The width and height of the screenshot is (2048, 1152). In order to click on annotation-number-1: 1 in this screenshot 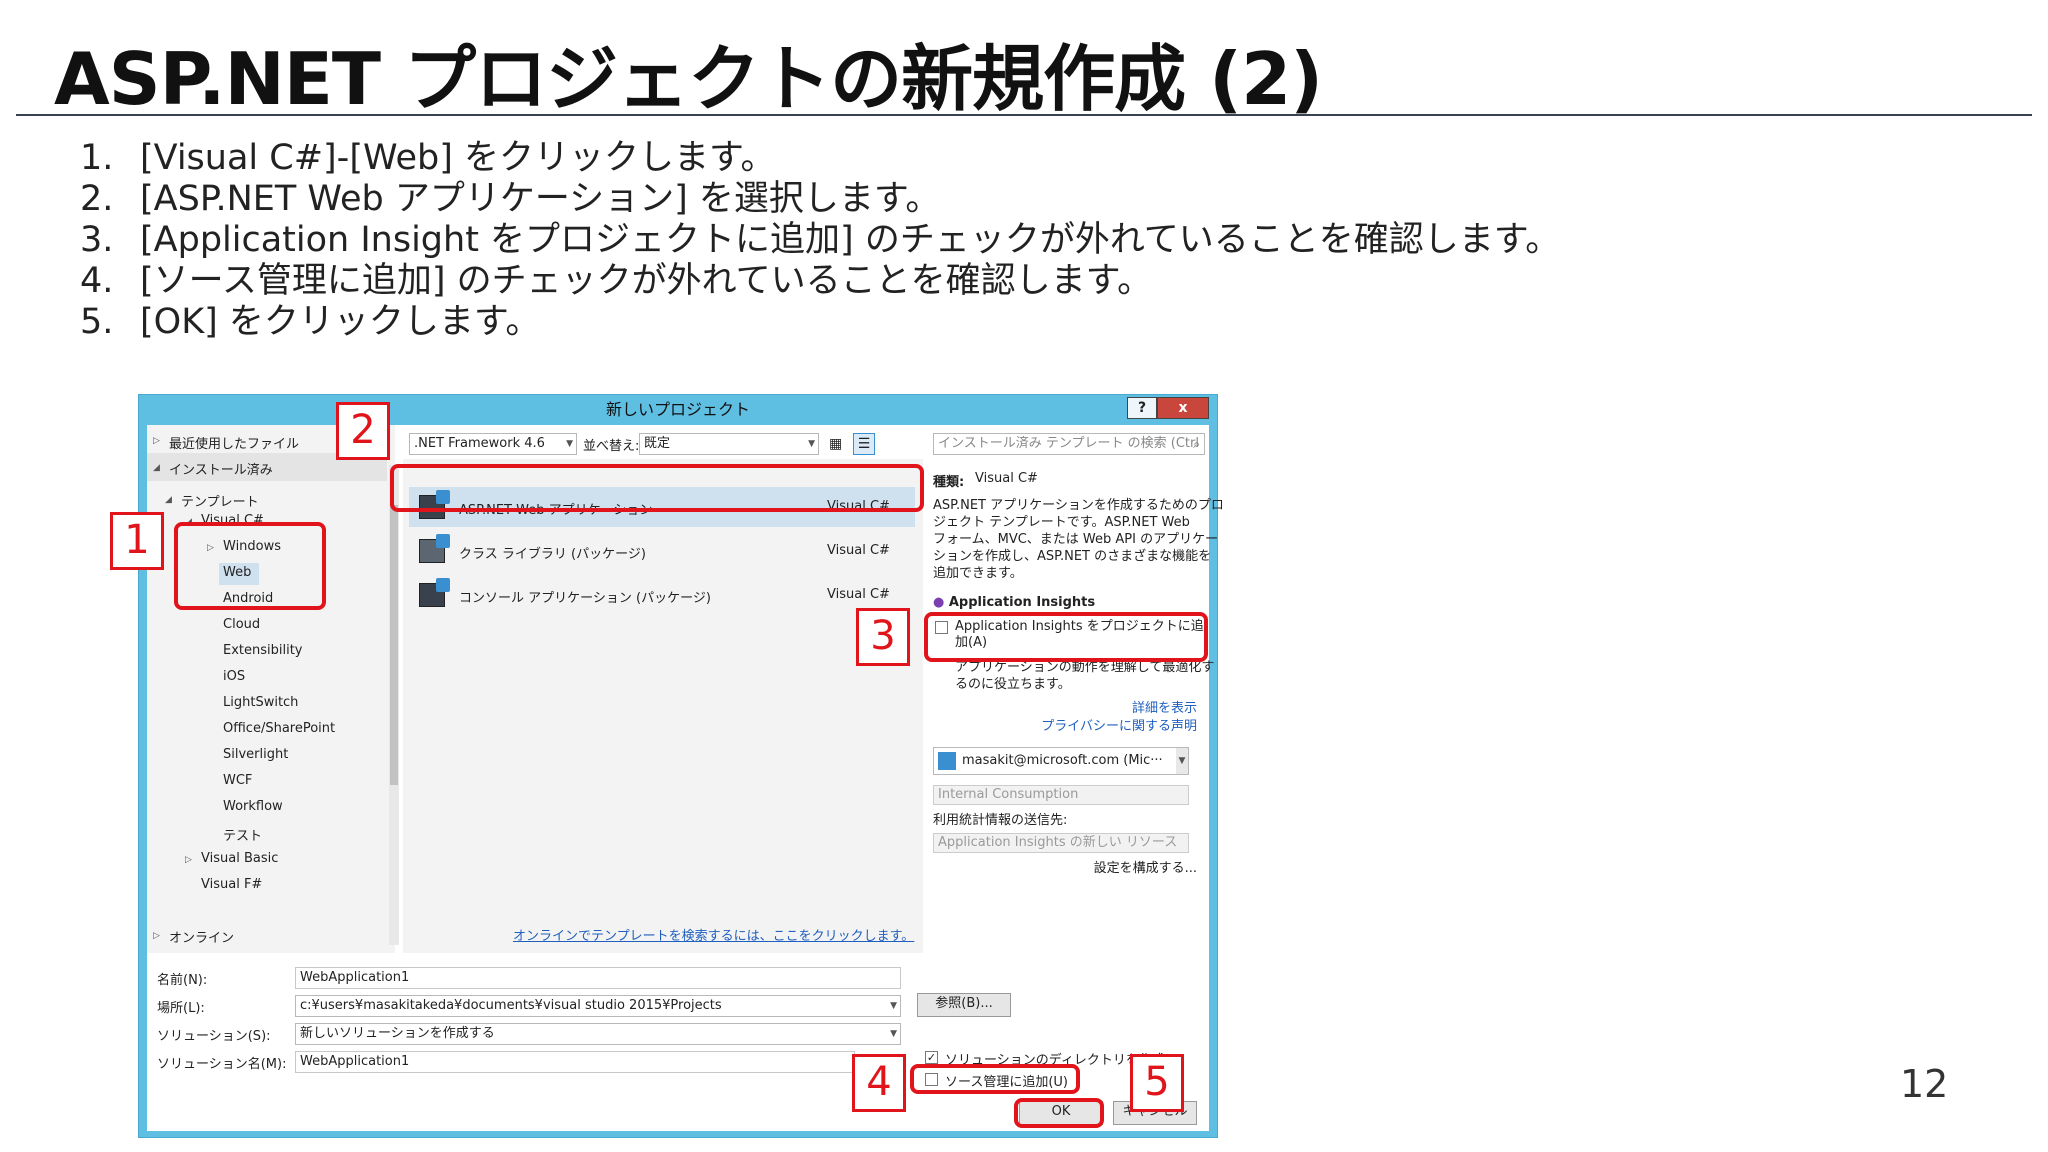, I will do `click(137, 541)`.